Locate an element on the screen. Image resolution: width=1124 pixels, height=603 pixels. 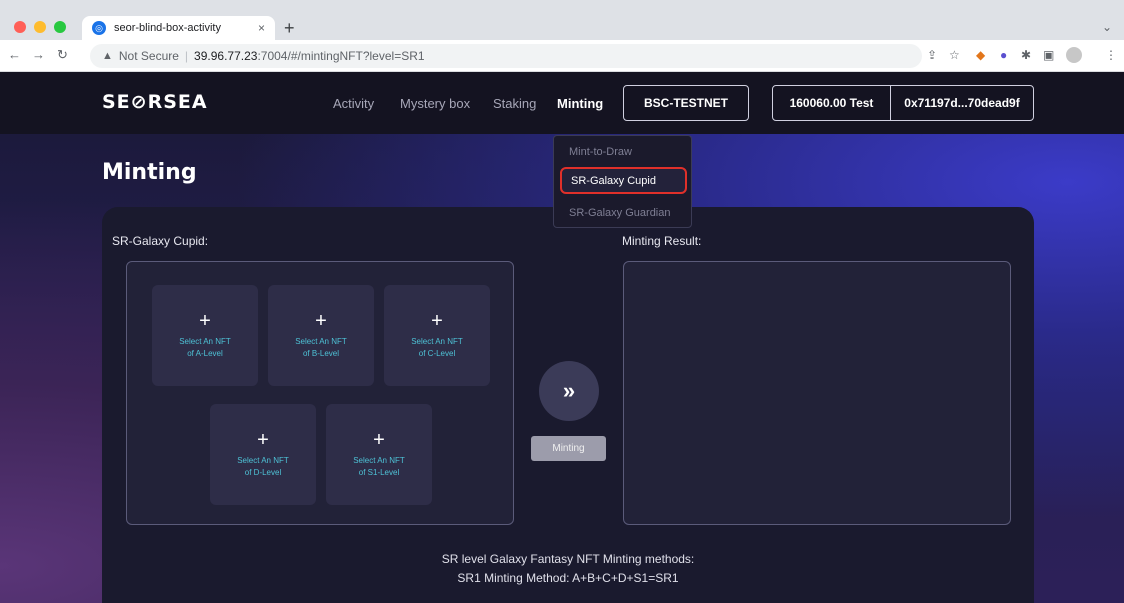
share-icon: ⇪ is located at coordinates (932, 55).